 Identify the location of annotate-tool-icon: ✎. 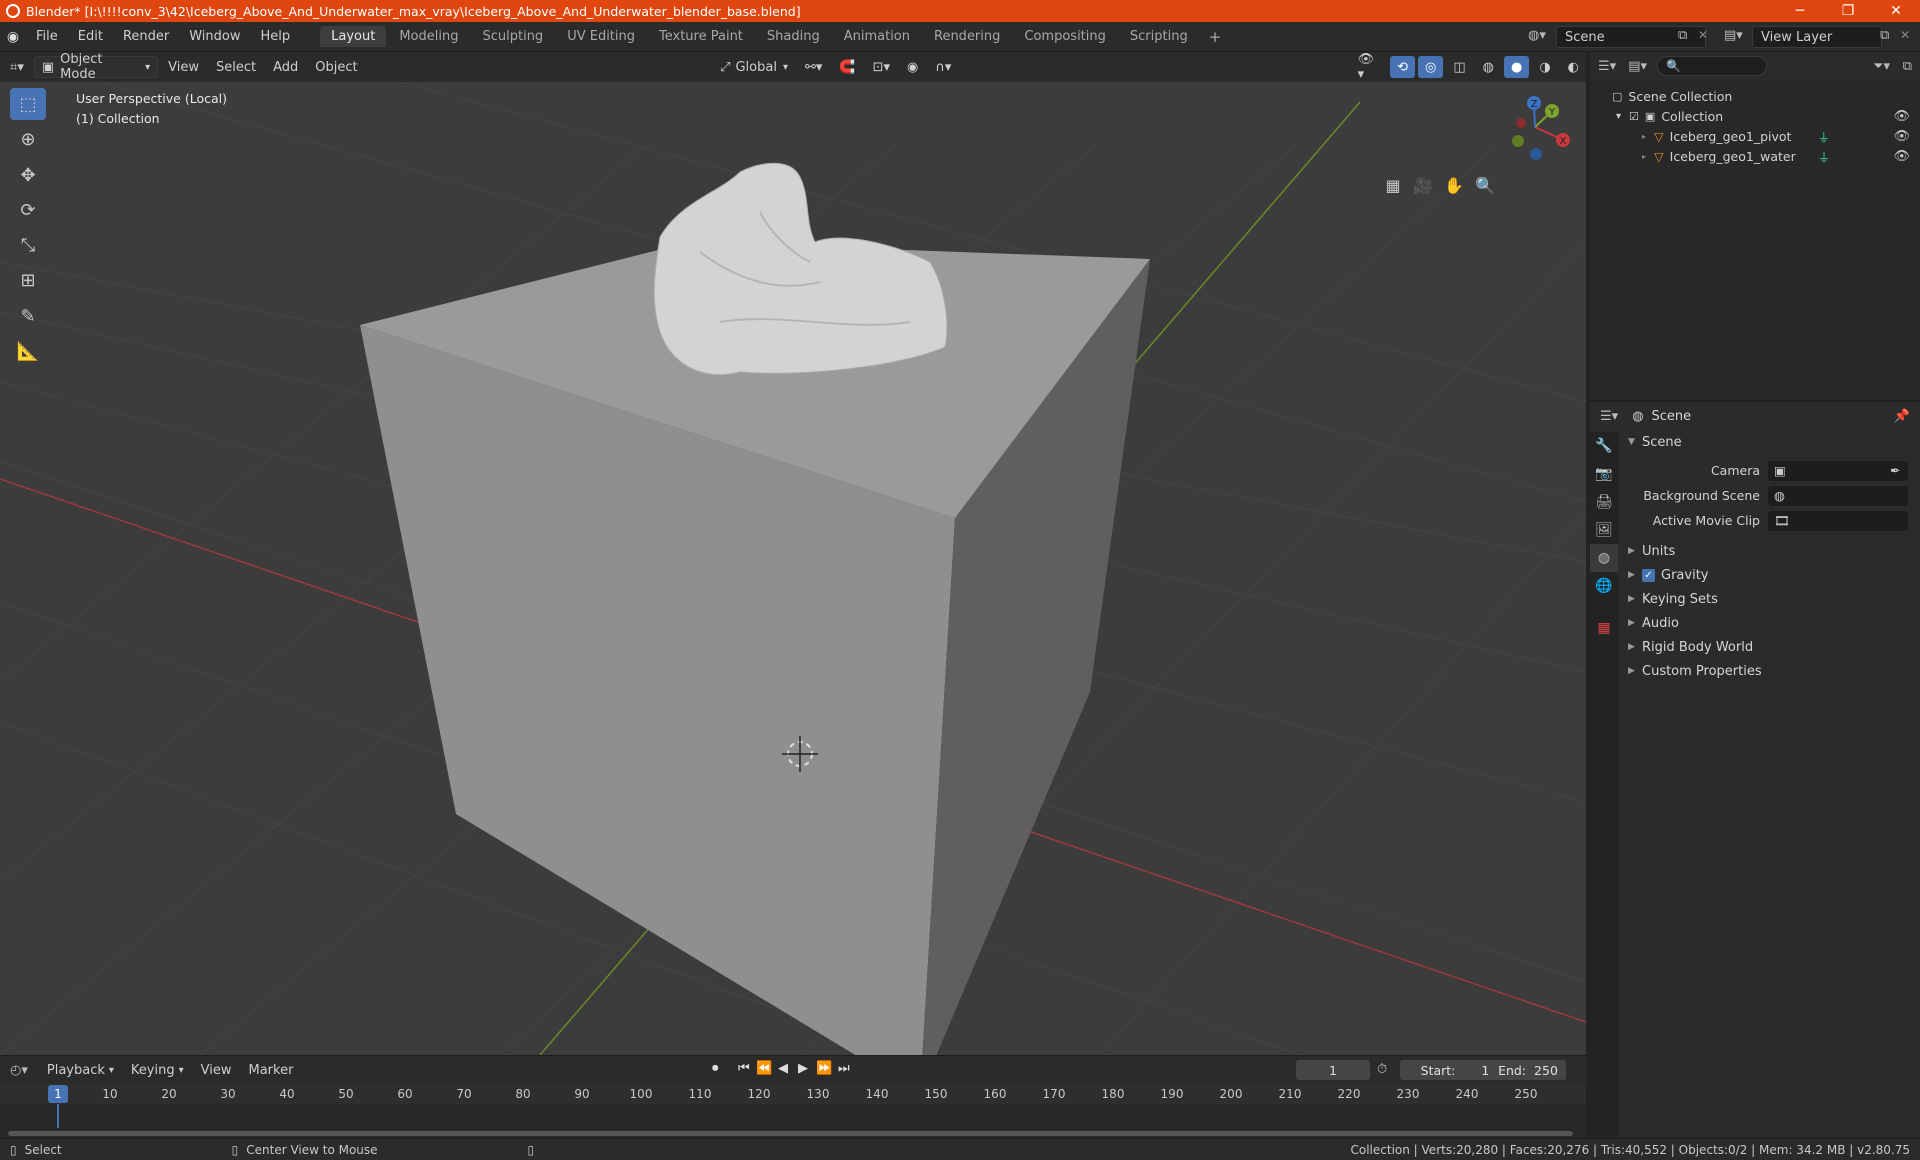
(28, 316).